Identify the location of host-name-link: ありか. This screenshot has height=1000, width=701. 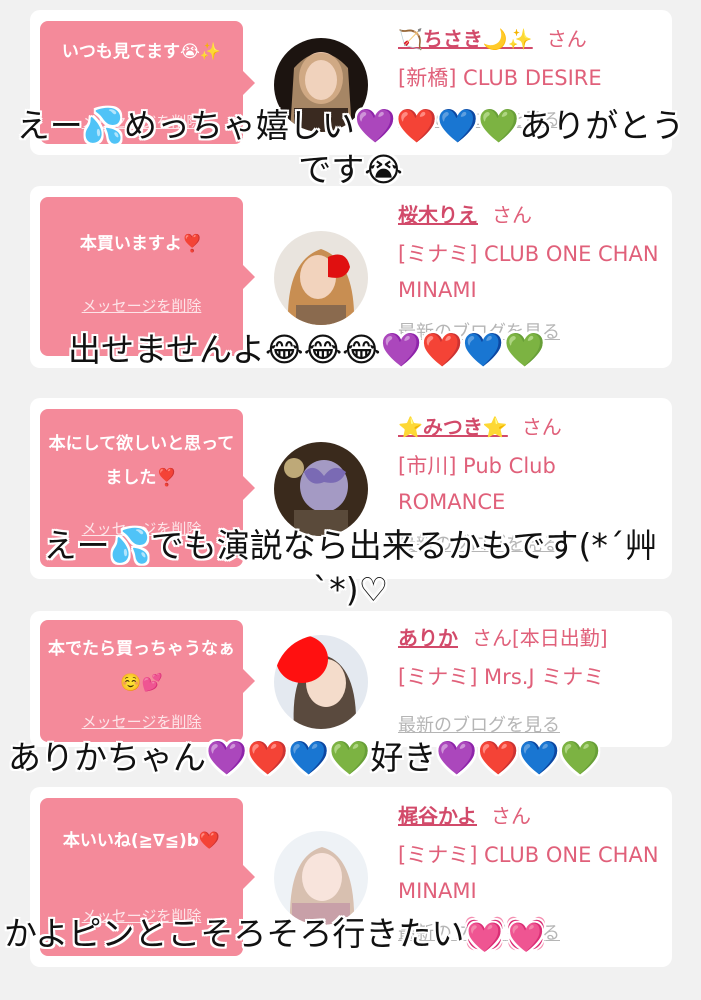
(428, 638).